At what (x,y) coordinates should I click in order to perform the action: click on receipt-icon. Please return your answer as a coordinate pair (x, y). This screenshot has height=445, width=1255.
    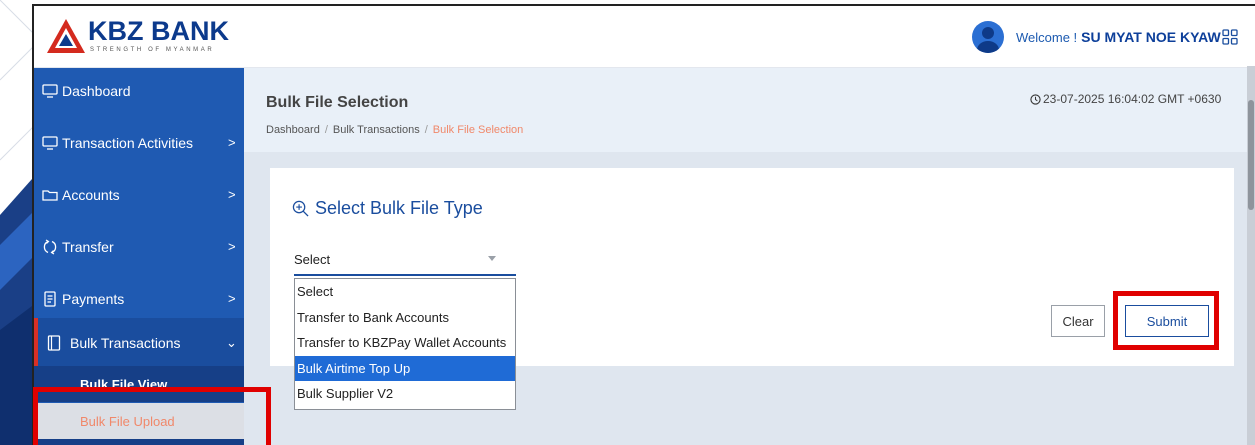
    Looking at the image, I should click on (50, 299).